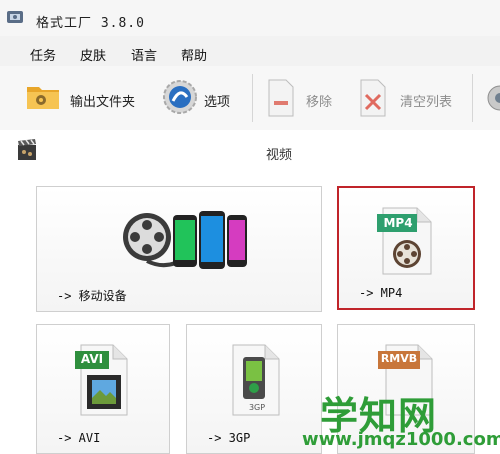 The image size is (500, 454). What do you see at coordinates (79, 438) in the screenshot?
I see `tile-avi-label: -> AVI` at bounding box center [79, 438].